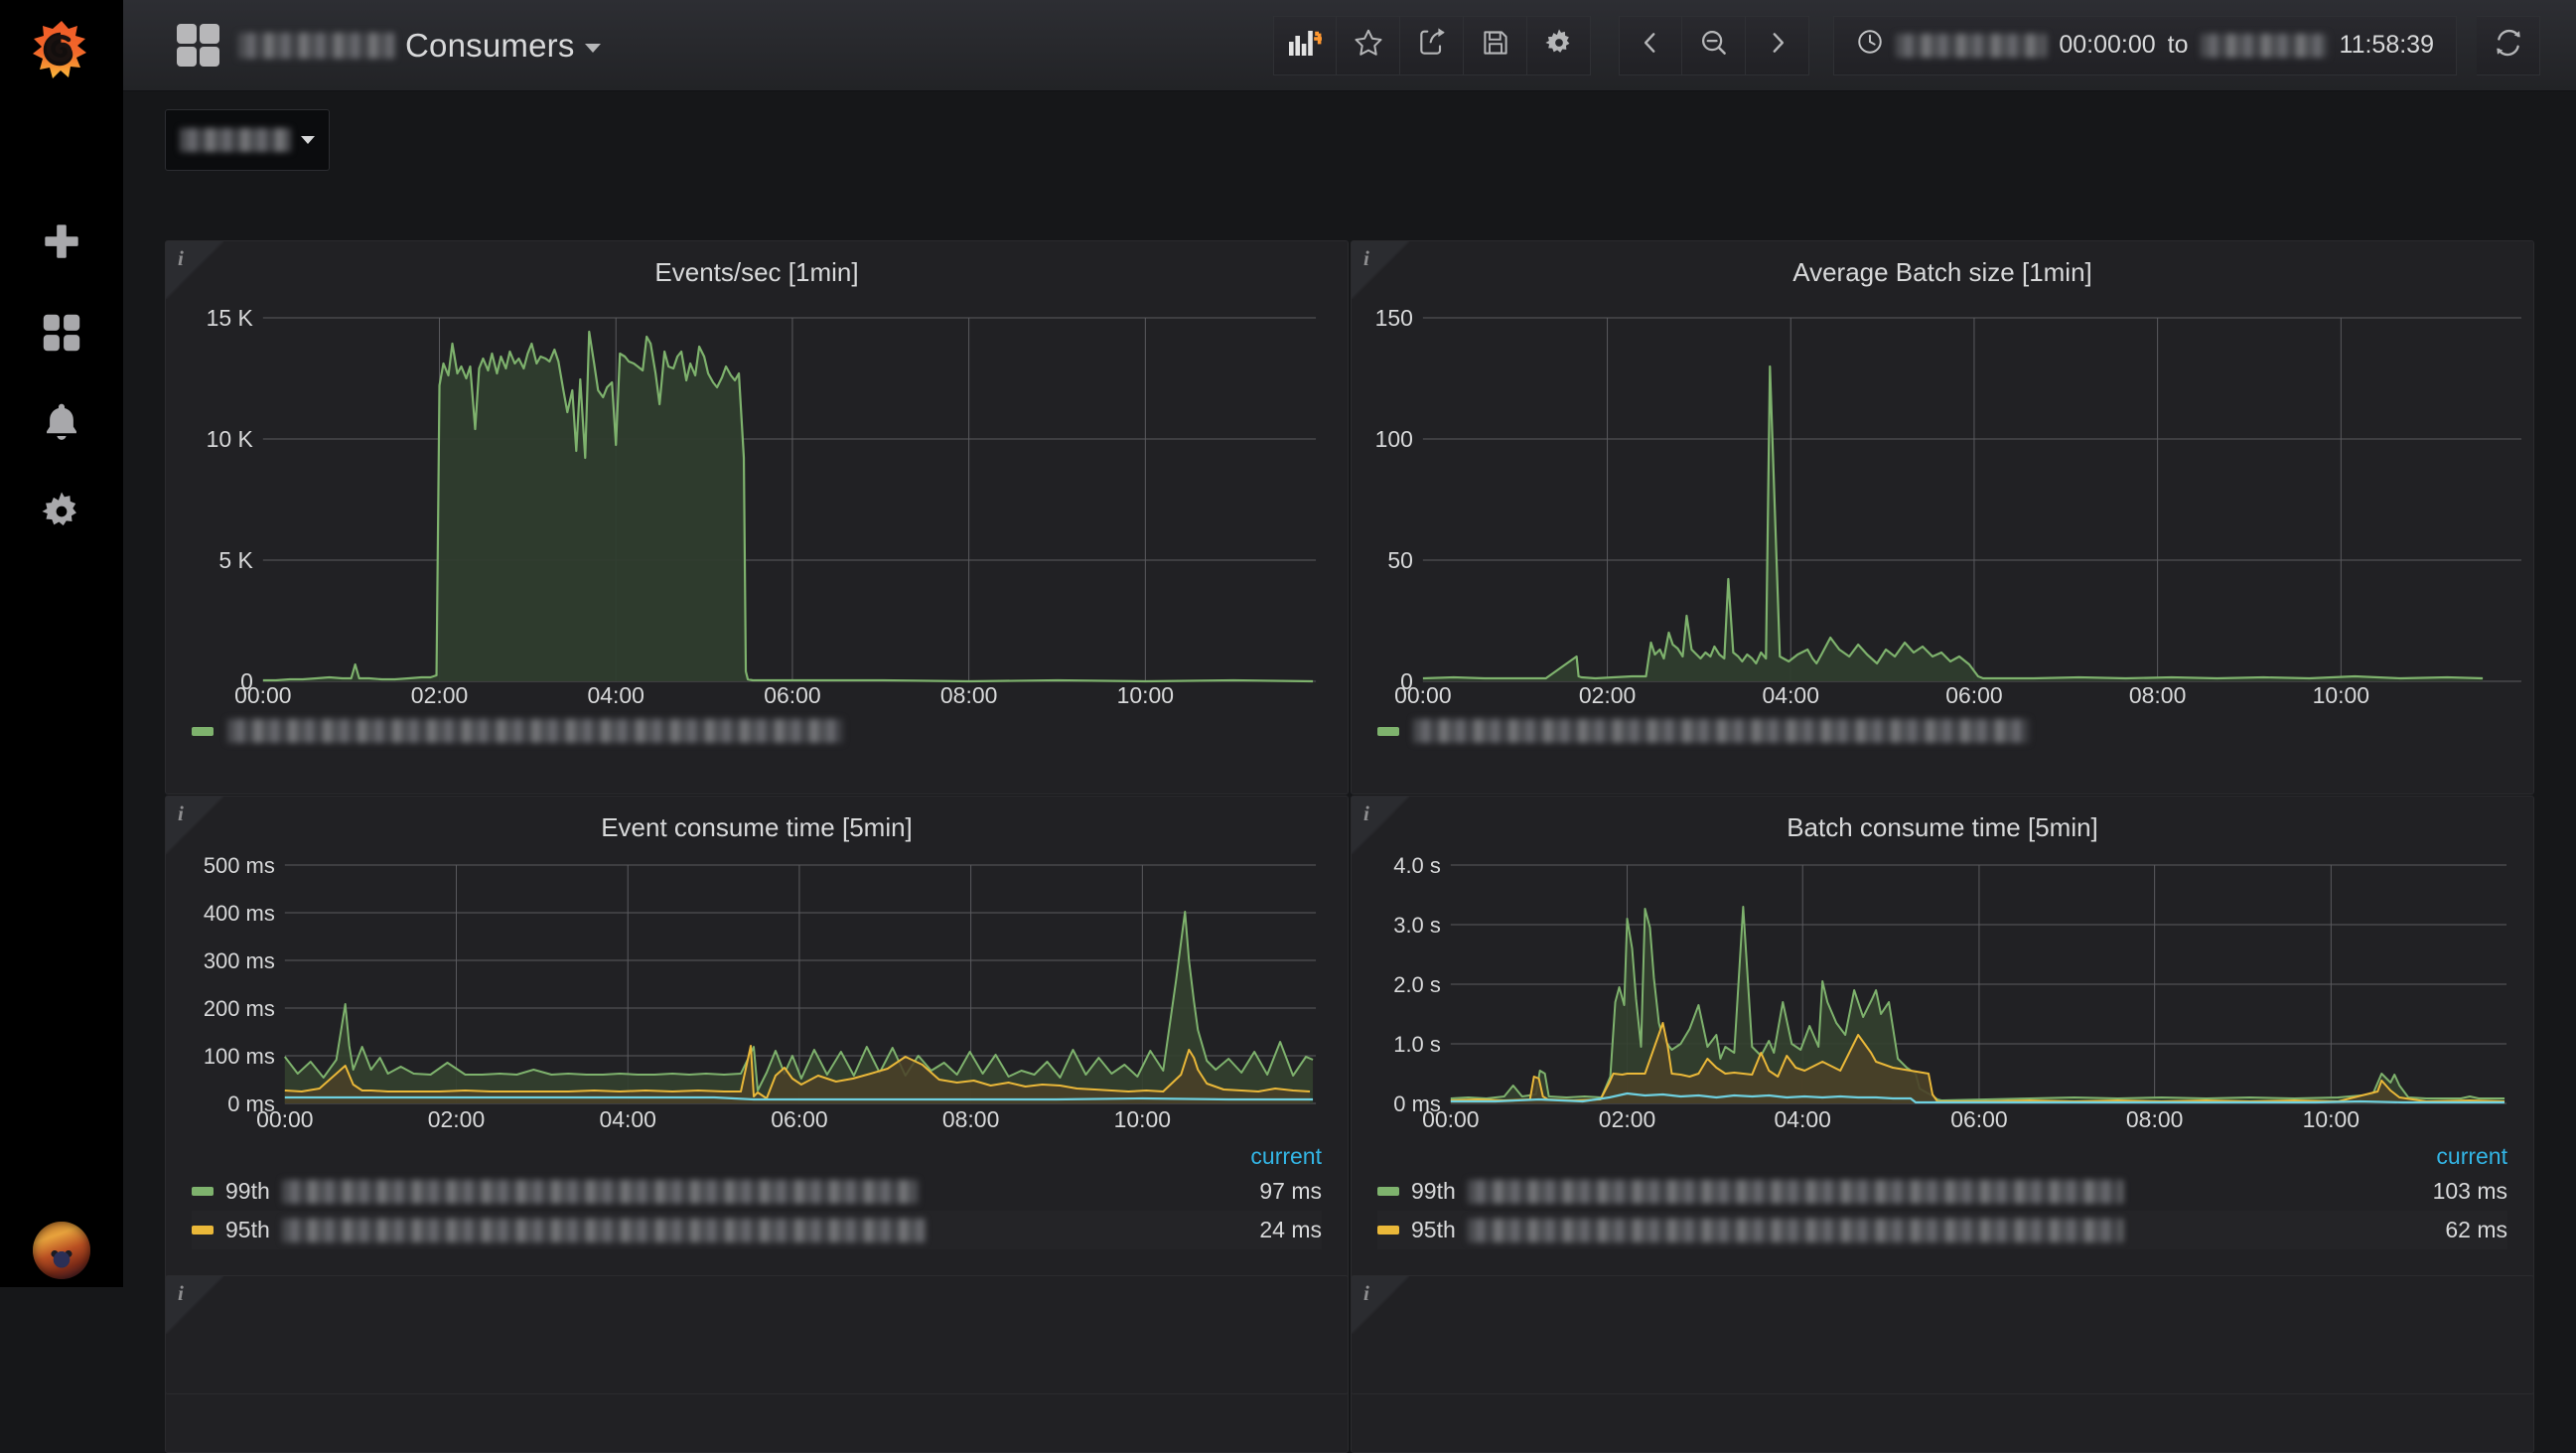  What do you see at coordinates (757, 1334) in the screenshot?
I see `panel-next-row-left-partial: i` at bounding box center [757, 1334].